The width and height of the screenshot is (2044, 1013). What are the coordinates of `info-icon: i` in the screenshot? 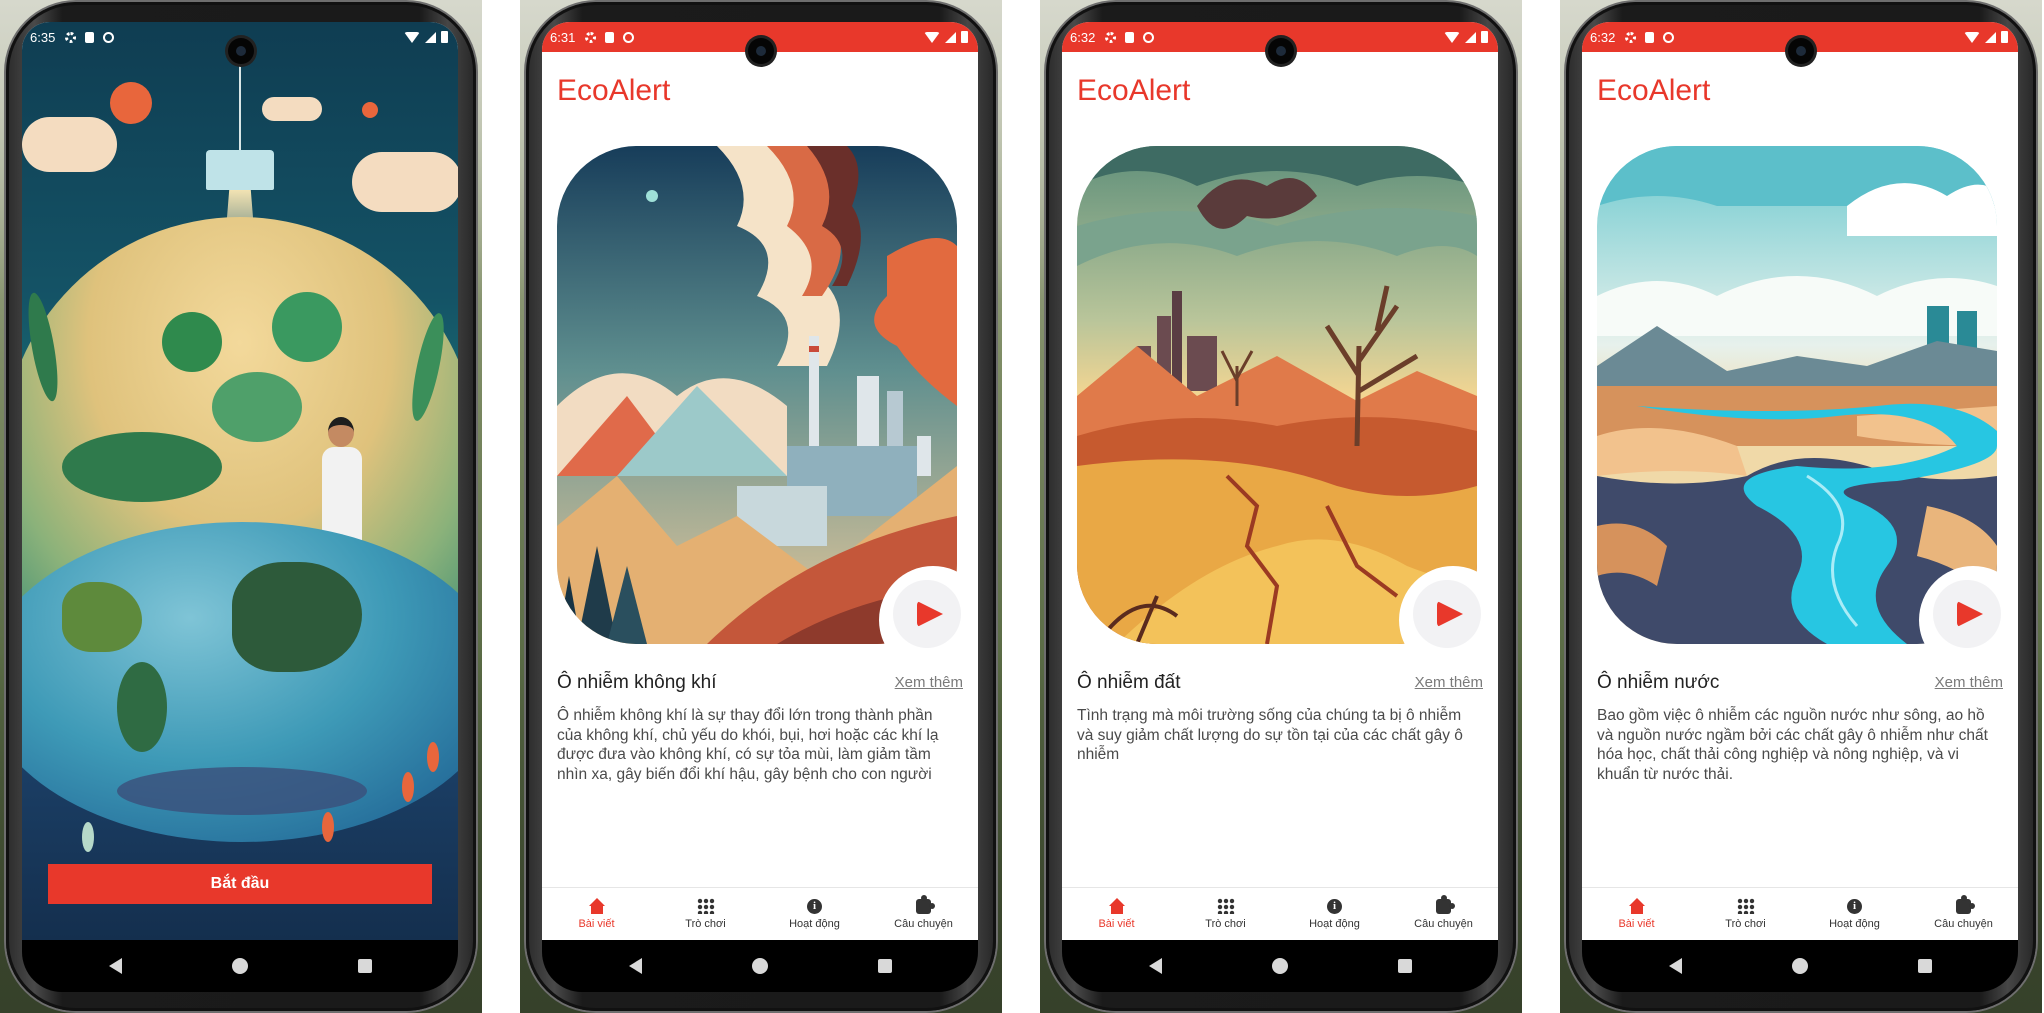 It's located at (1854, 906).